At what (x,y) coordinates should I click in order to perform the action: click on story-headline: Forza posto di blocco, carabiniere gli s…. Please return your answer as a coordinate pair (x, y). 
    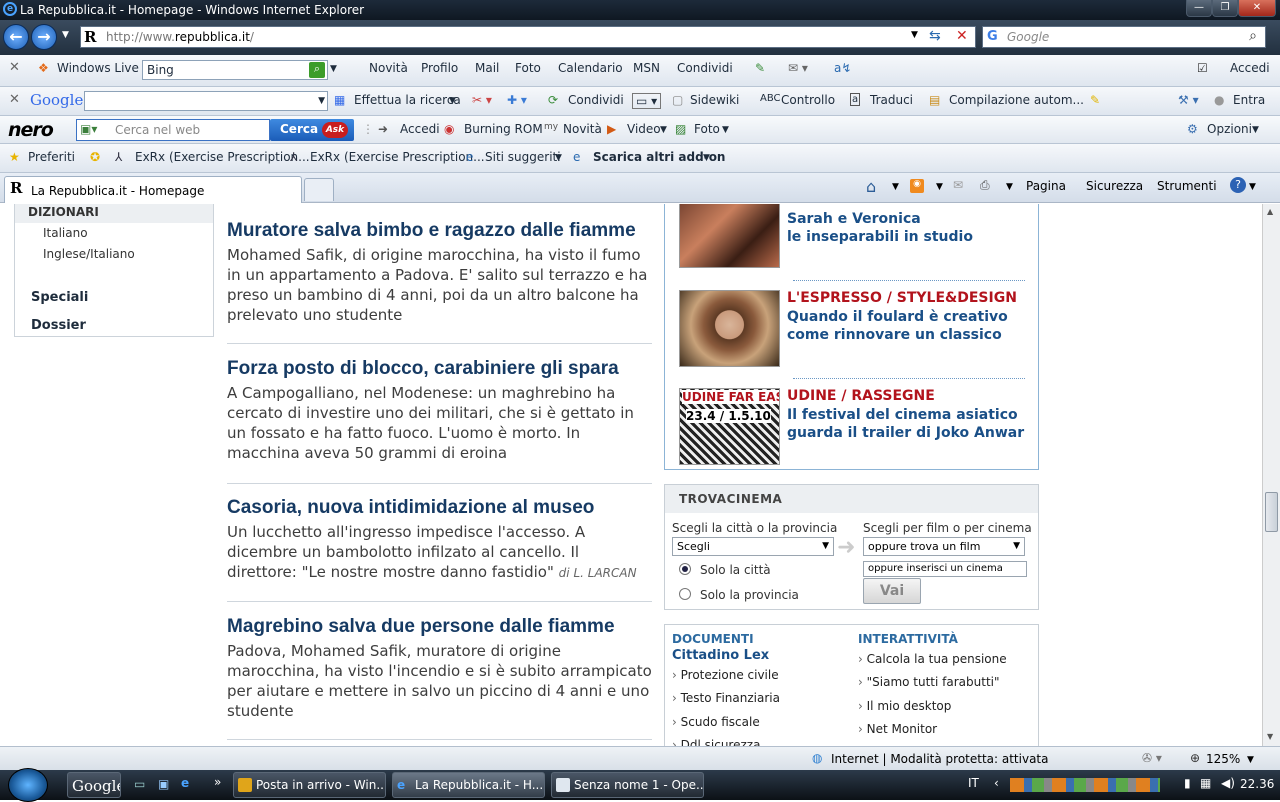
    Looking at the image, I should click on (439, 369).